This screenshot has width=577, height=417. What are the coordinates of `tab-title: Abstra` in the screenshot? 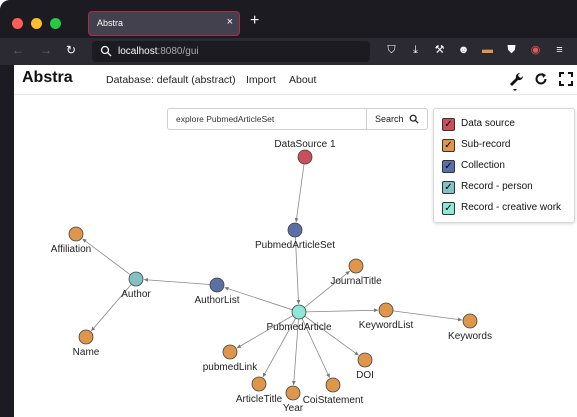 It's located at (110, 23).